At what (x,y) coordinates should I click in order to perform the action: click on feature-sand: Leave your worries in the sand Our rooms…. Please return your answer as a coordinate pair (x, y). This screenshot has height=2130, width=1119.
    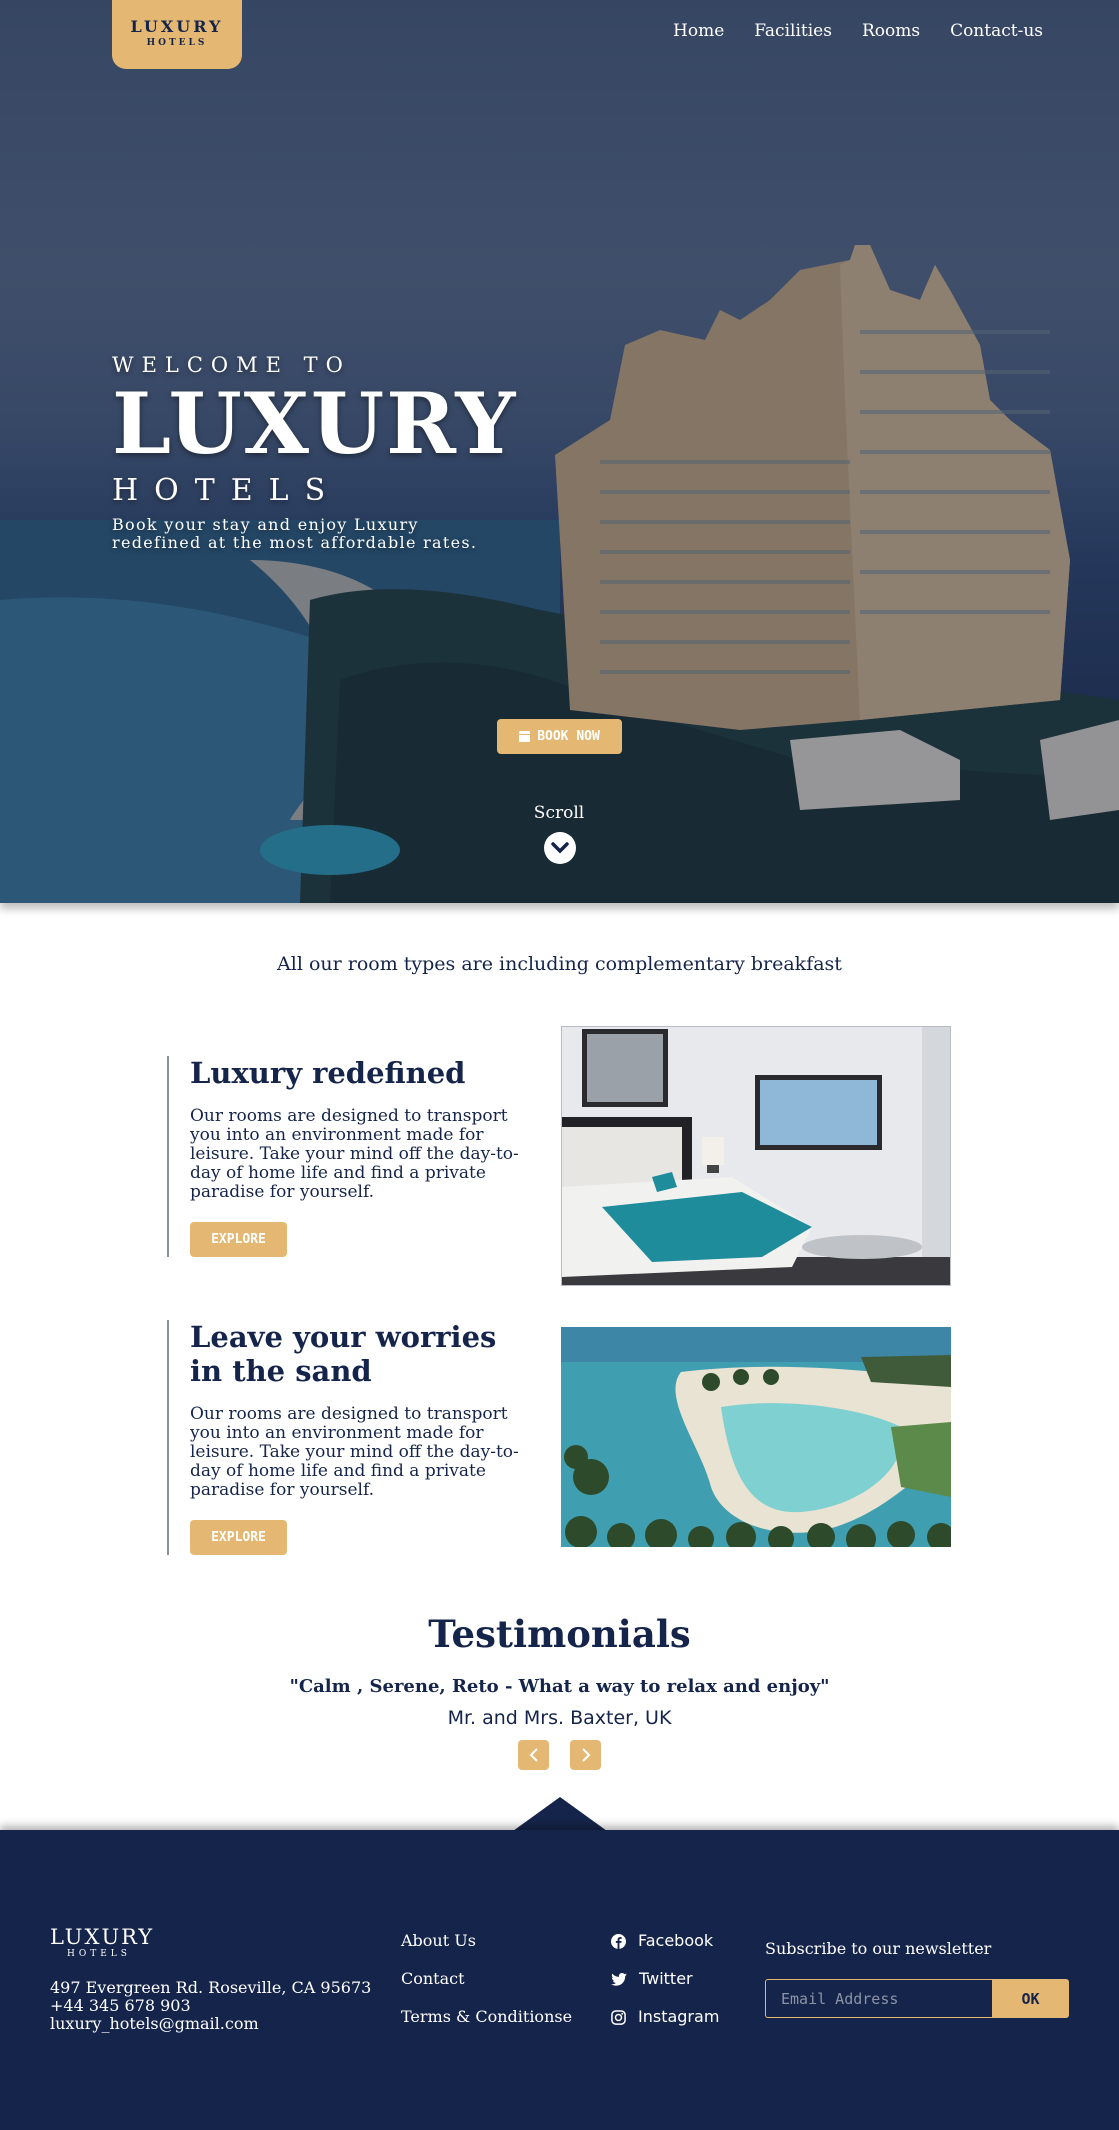
    Looking at the image, I should click on (351, 1437).